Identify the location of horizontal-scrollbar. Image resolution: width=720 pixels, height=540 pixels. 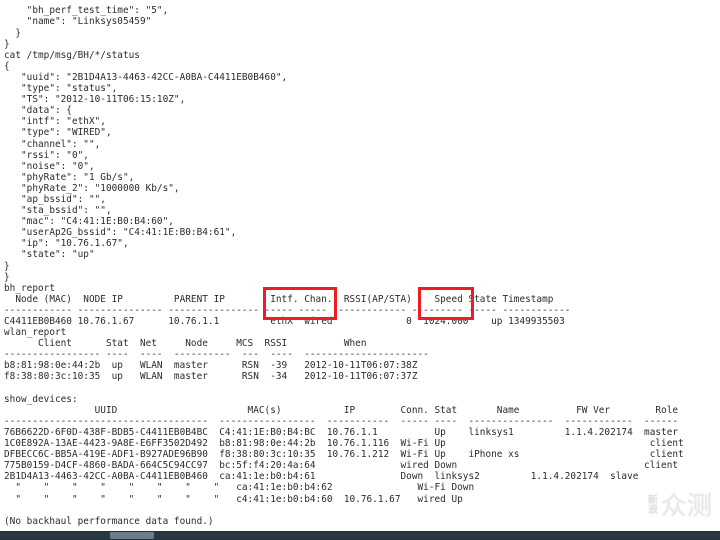
(360, 535).